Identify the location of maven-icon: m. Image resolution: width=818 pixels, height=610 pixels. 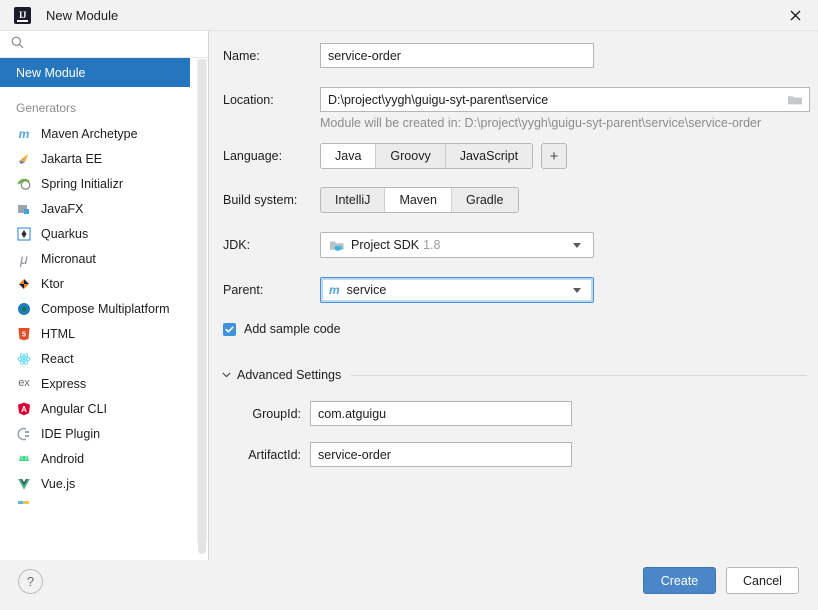
(24, 133).